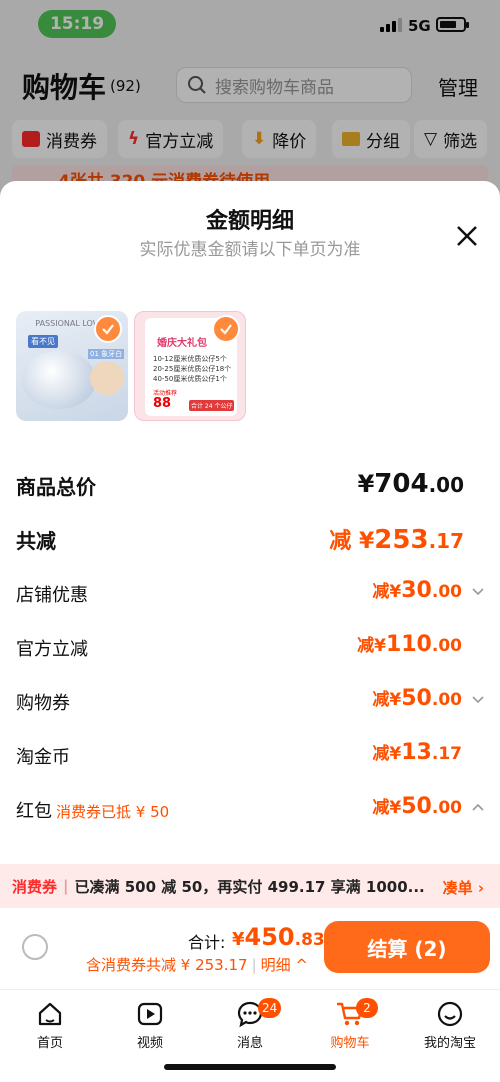  I want to click on row-amount: 减¥13.17, so click(417, 752).